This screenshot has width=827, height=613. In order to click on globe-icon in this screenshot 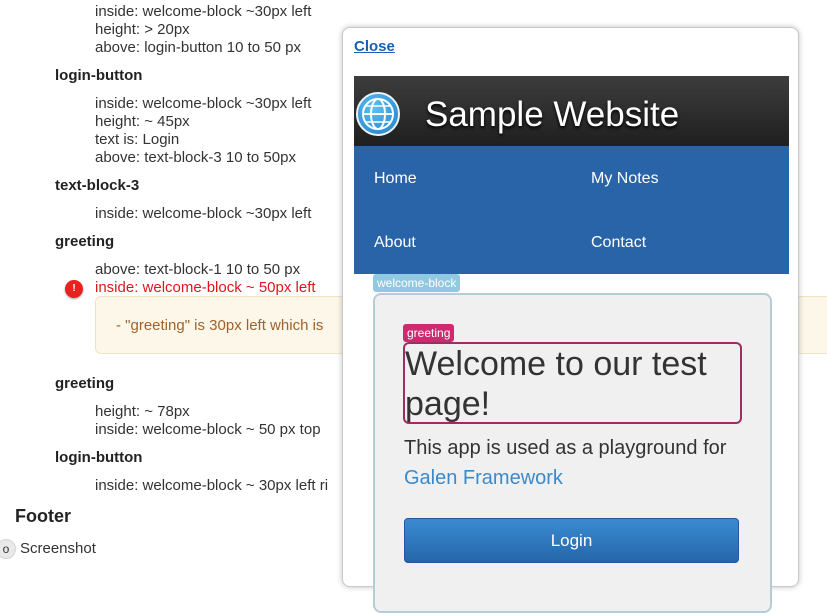, I will do `click(378, 114)`.